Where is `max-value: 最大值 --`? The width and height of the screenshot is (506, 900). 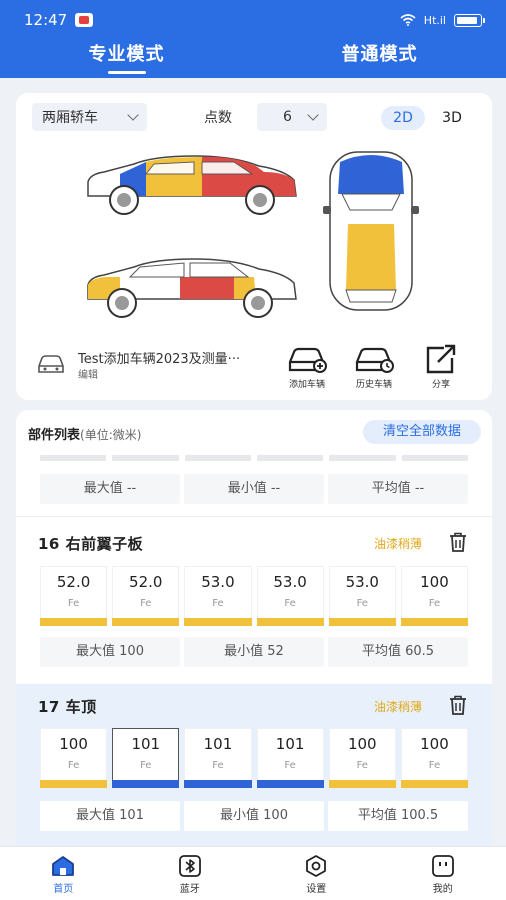
max-value: 最大值 -- is located at coordinates (110, 489).